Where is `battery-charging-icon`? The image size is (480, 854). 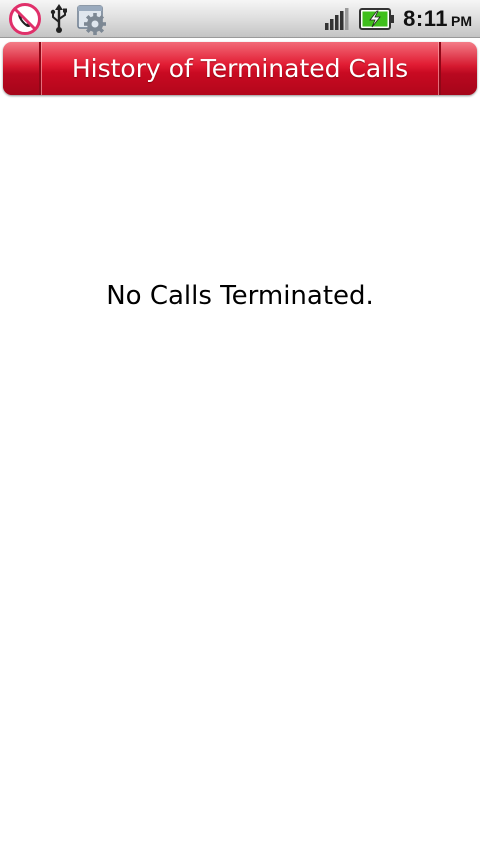 battery-charging-icon is located at coordinates (377, 19).